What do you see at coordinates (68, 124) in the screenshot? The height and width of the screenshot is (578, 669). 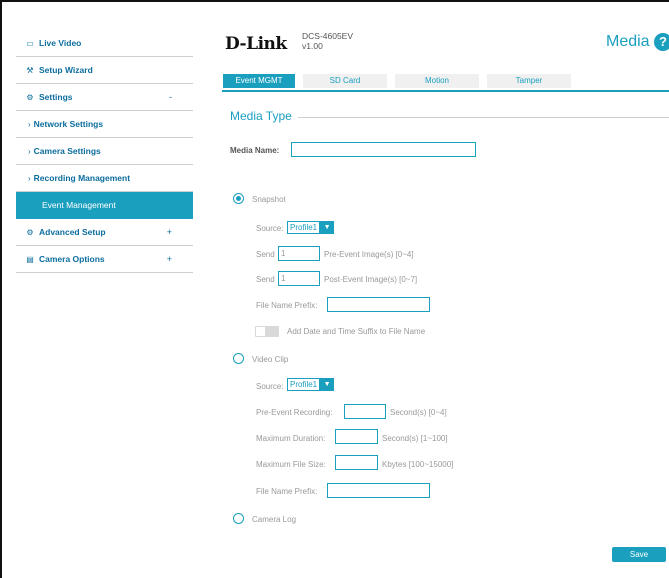 I see `sidebar-item-label: Network Settings` at bounding box center [68, 124].